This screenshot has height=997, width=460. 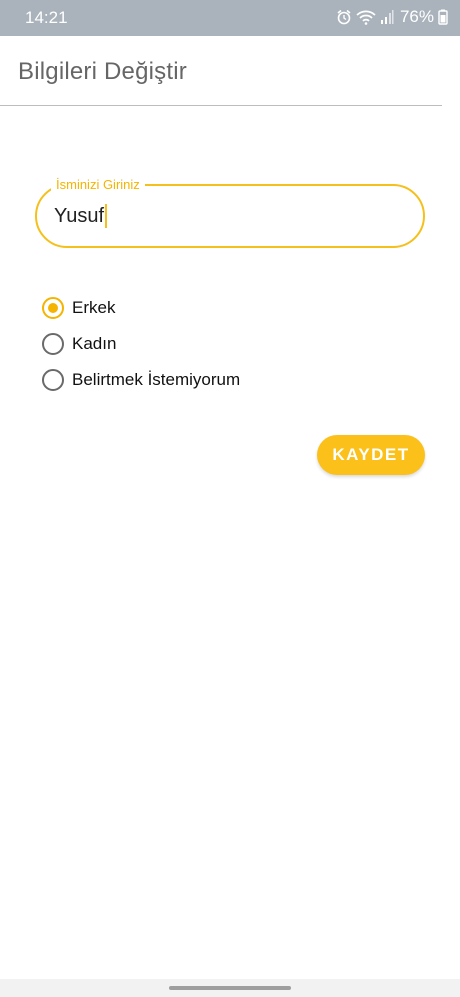 I want to click on radio-button-belirtmek-istemiyorum, so click(x=53, y=380).